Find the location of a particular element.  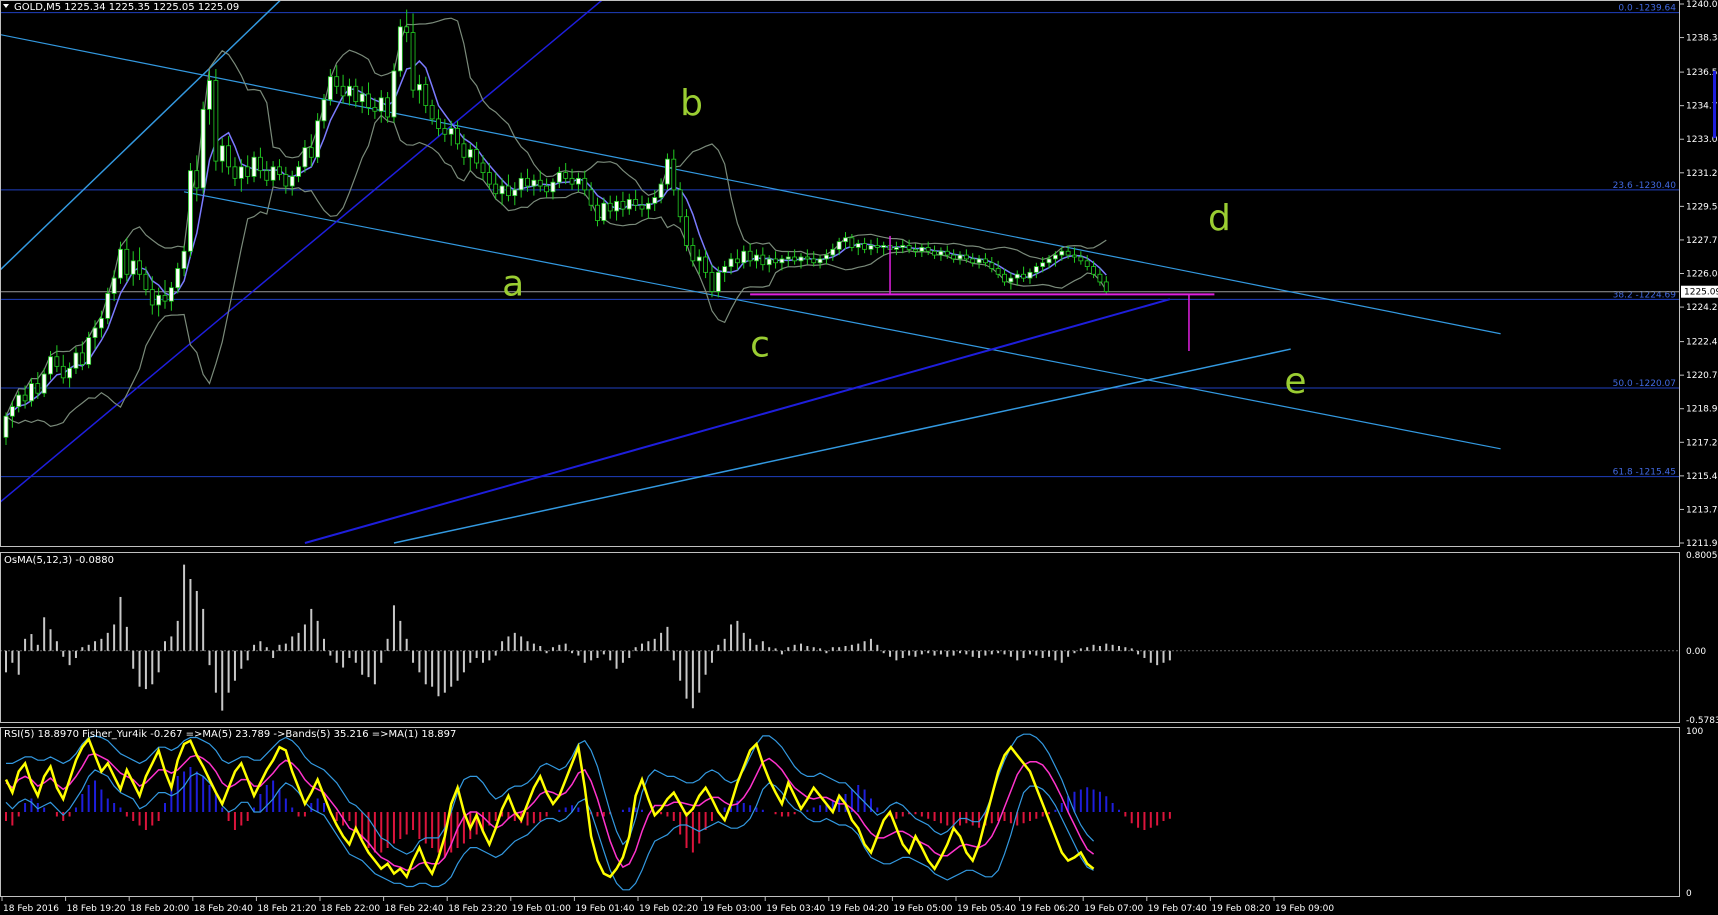

wave-label-e: e is located at coordinates (1295, 381).